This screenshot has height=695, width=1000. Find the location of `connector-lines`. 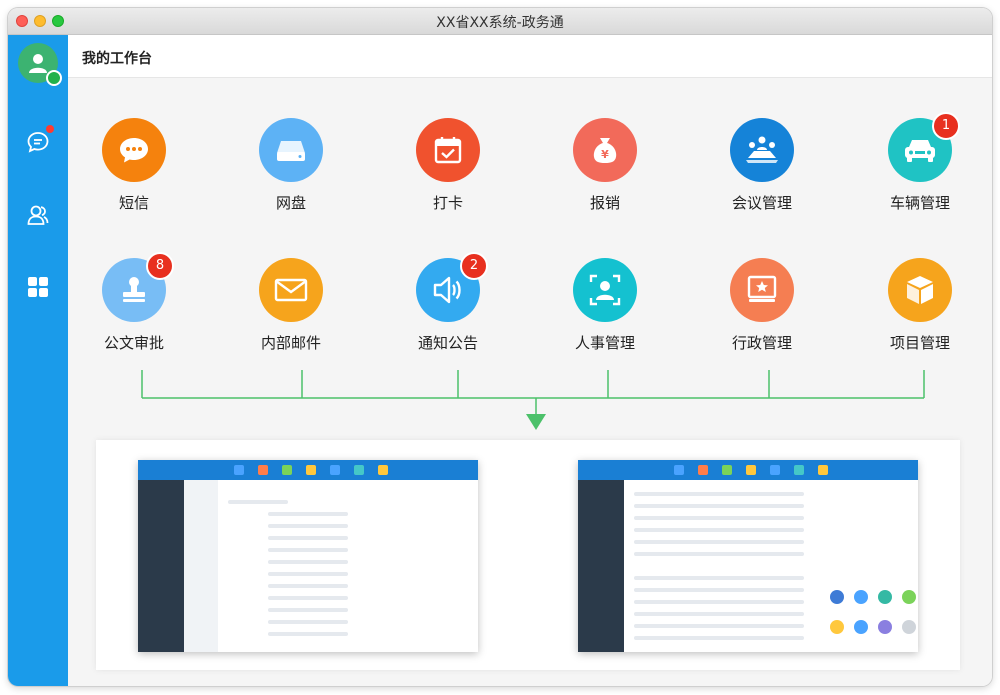

connector-lines is located at coordinates (533, 400).